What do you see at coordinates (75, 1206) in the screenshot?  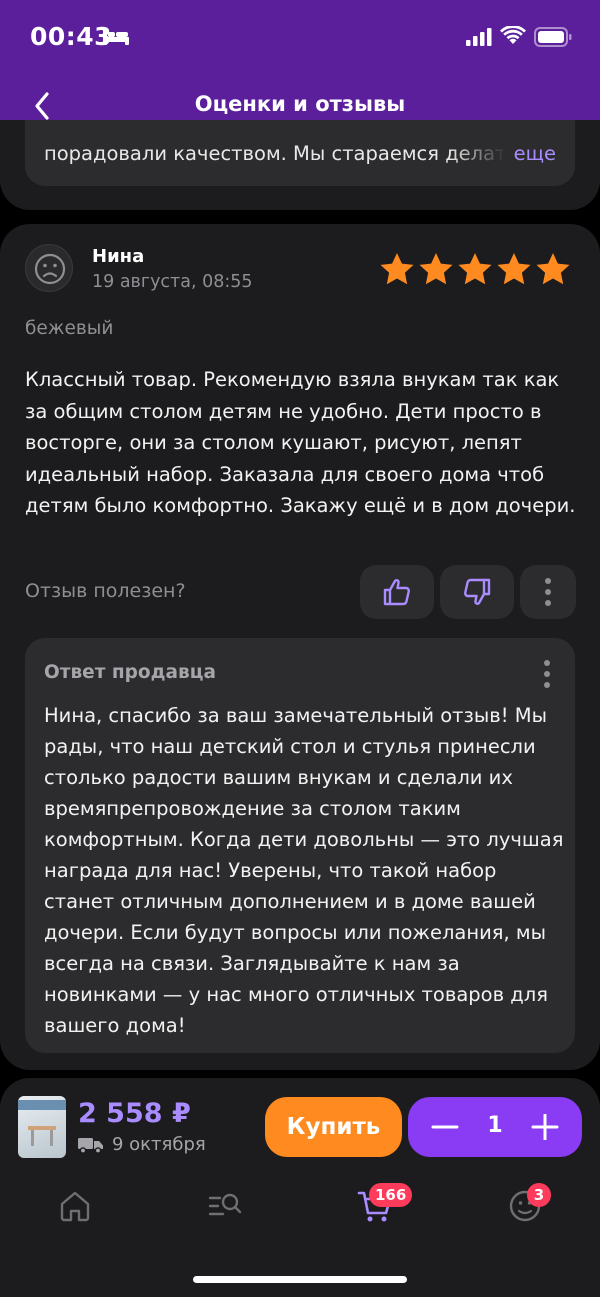 I see `tab-home` at bounding box center [75, 1206].